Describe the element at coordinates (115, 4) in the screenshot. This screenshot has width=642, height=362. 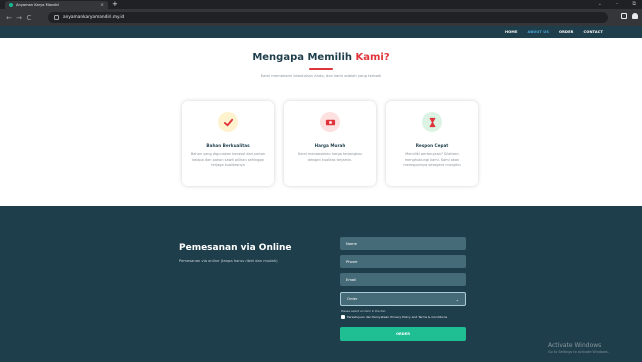
I see `new-tab-button: +` at that location.